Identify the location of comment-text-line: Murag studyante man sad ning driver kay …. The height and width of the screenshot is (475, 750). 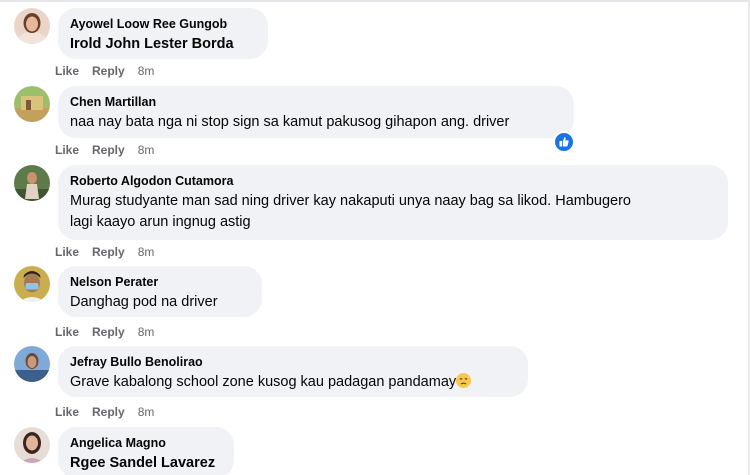
(350, 201).